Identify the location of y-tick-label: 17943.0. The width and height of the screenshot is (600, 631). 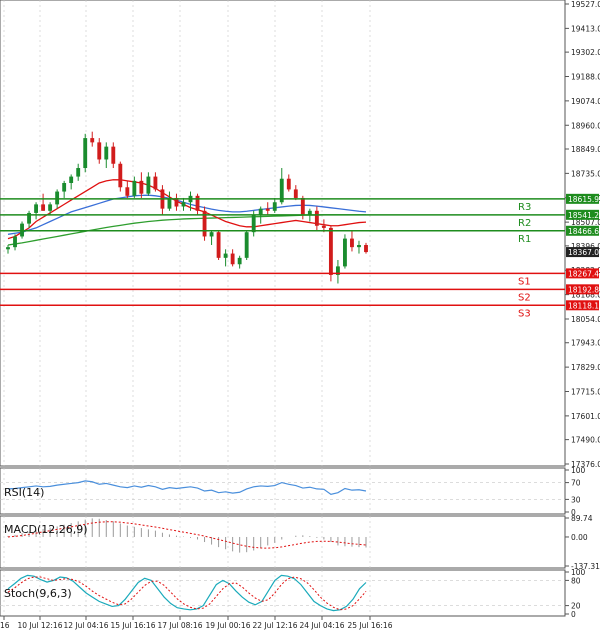
(585, 343).